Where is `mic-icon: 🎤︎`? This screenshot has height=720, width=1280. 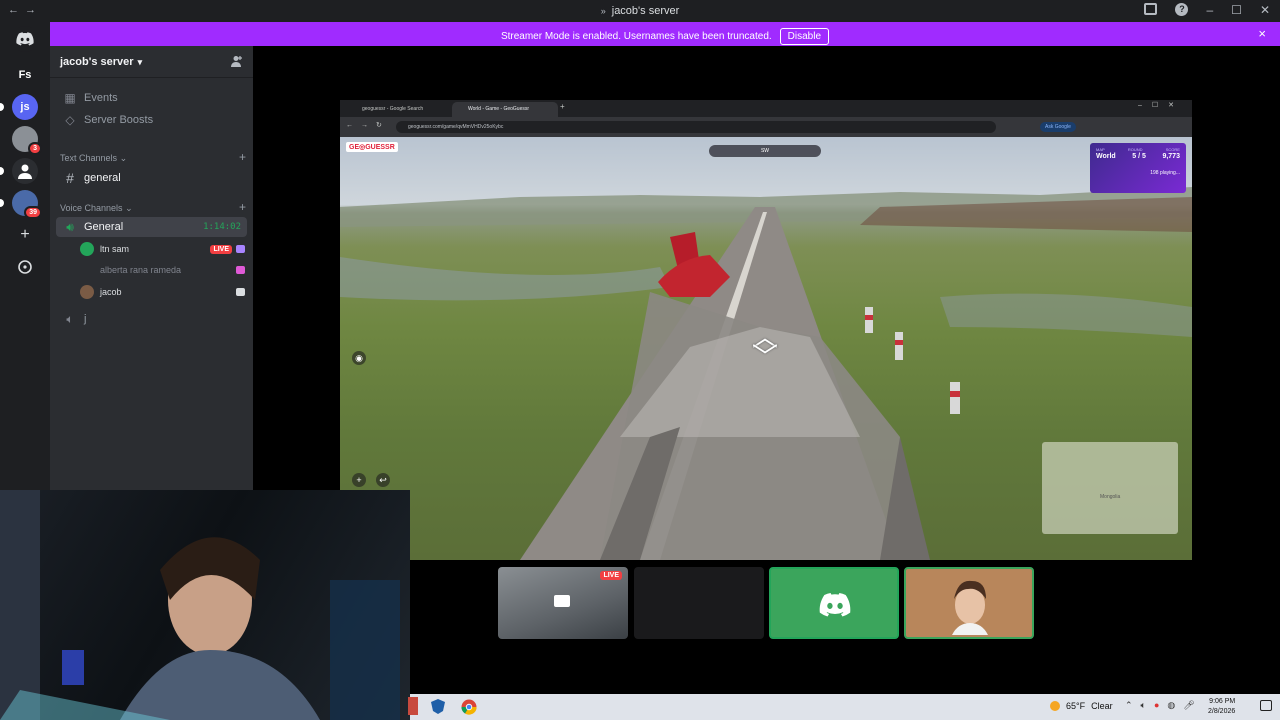
mic-icon: 🎤︎ is located at coordinates (1188, 705).